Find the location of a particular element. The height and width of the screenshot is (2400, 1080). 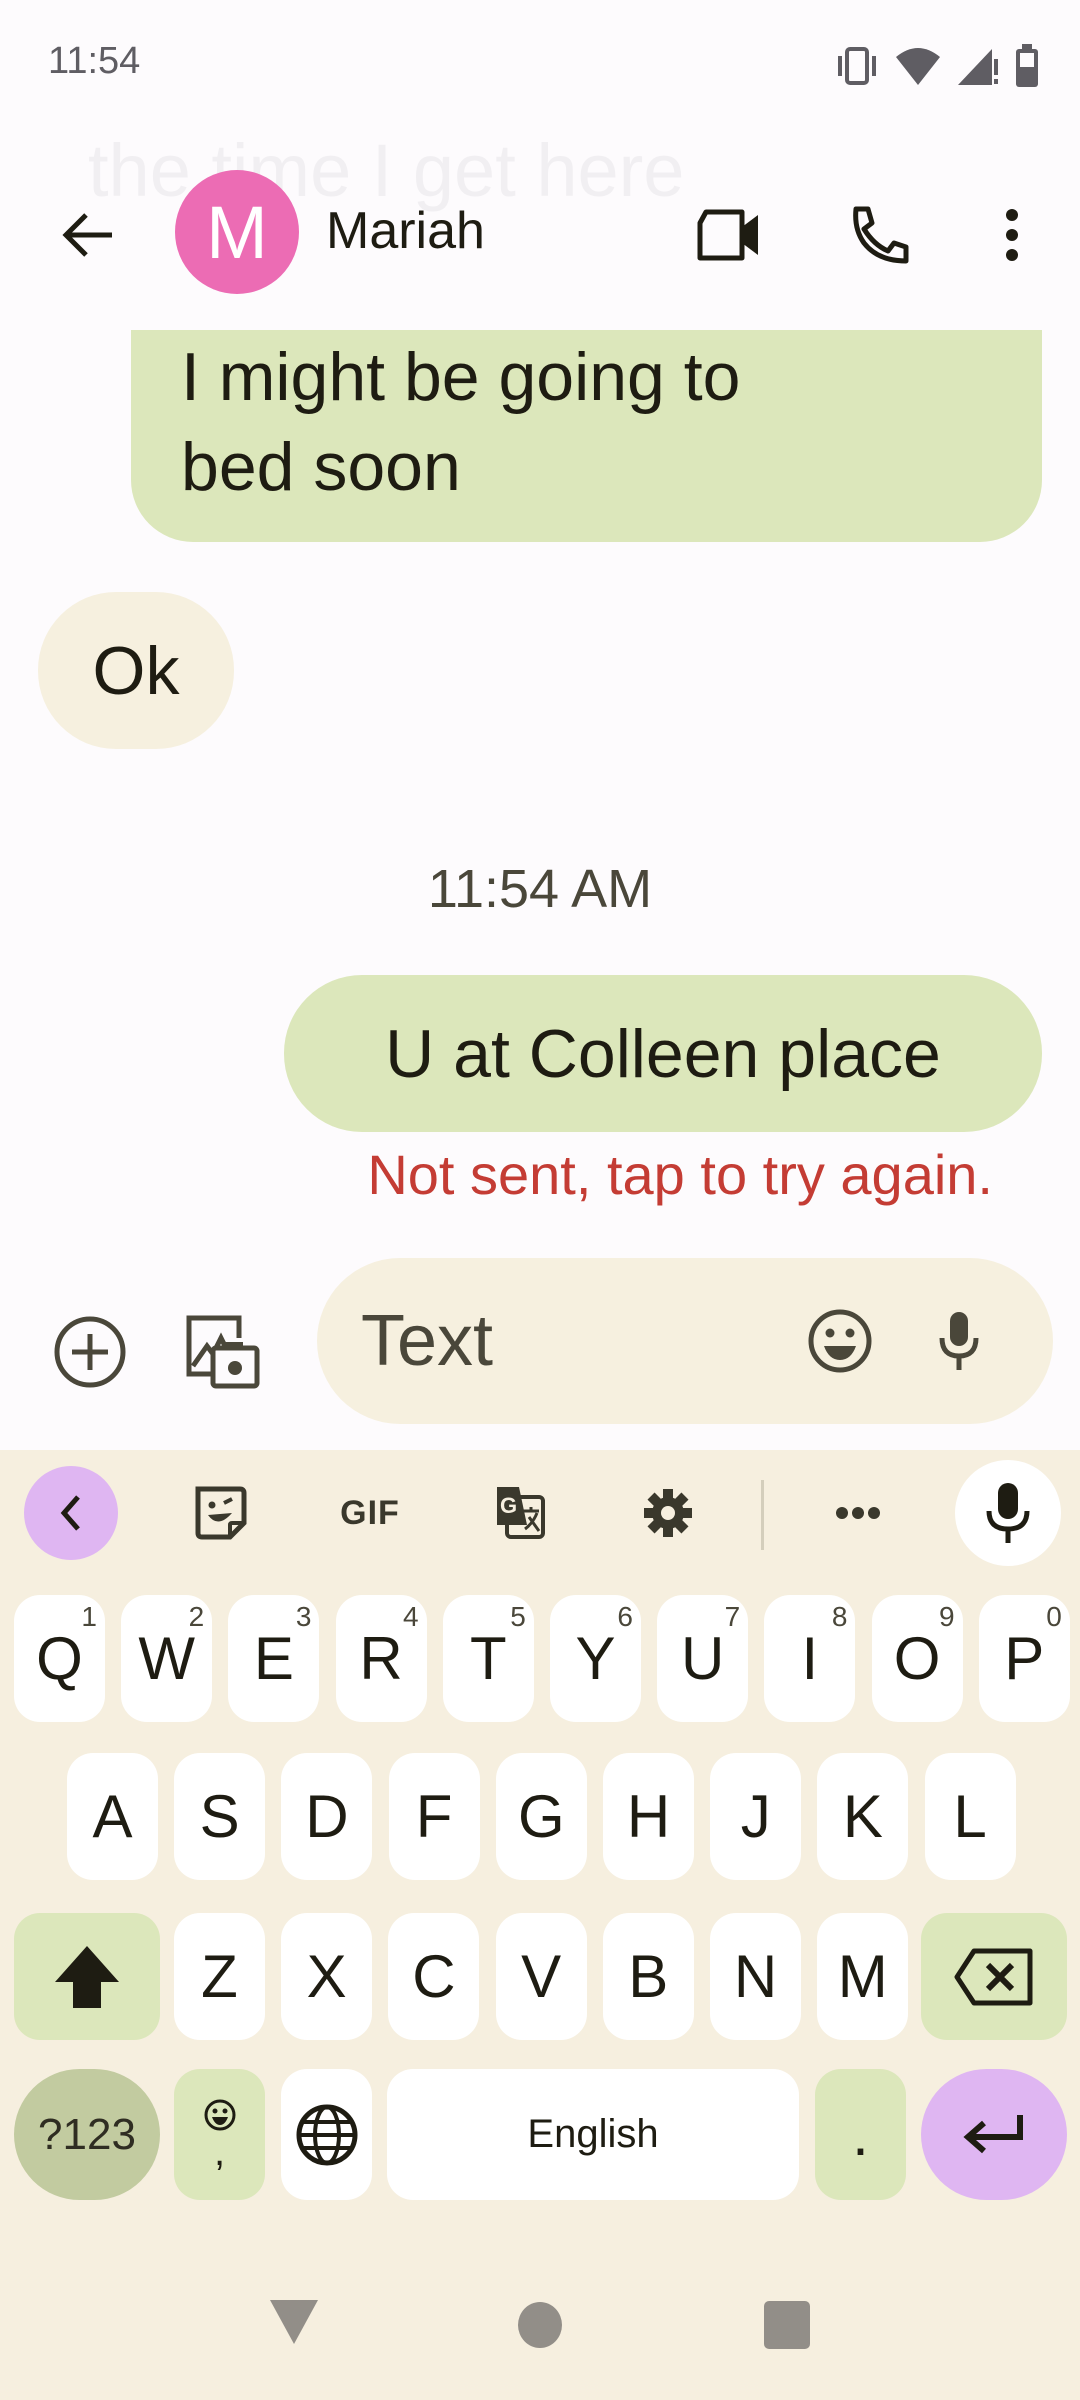

message-bubble-outgoing: I might be going to bed soon is located at coordinates (586, 436).